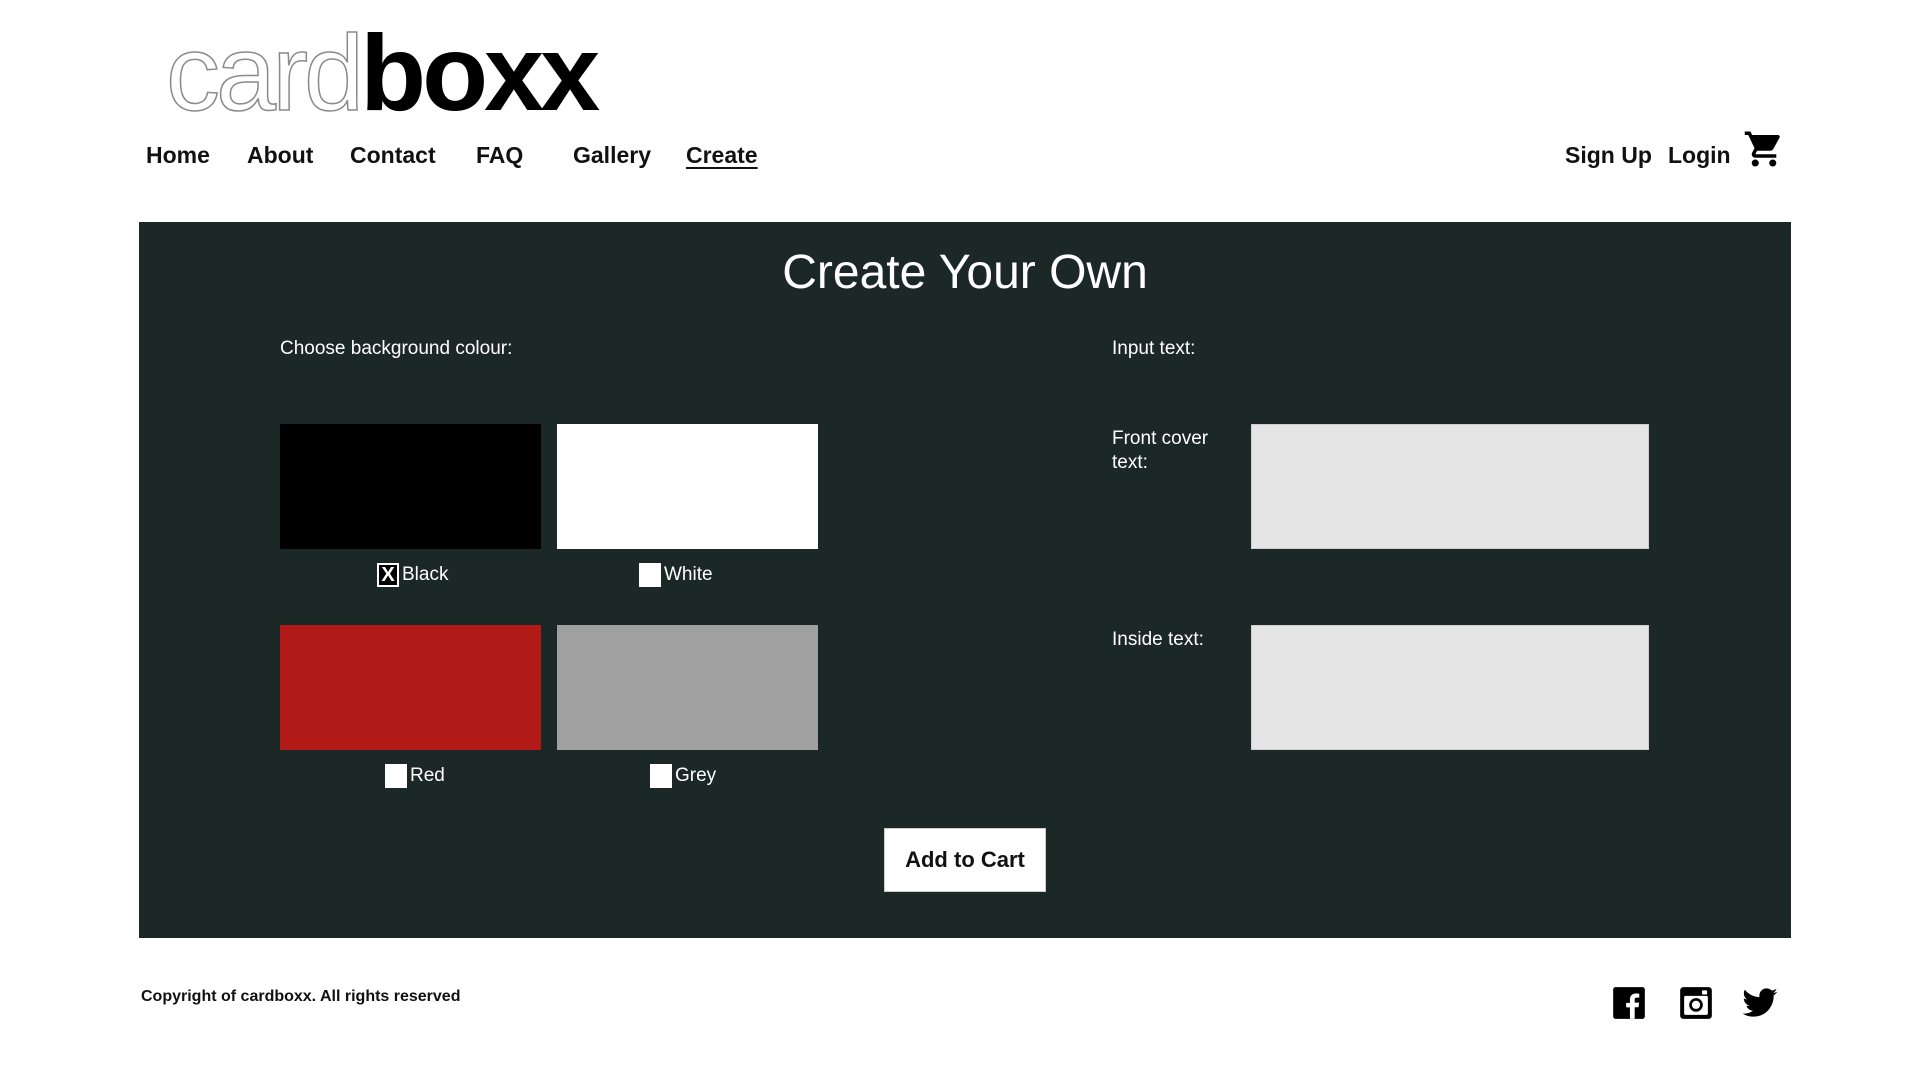 This screenshot has width=1920, height=1080. What do you see at coordinates (688, 574) in the screenshot?
I see `option-white-label: White` at bounding box center [688, 574].